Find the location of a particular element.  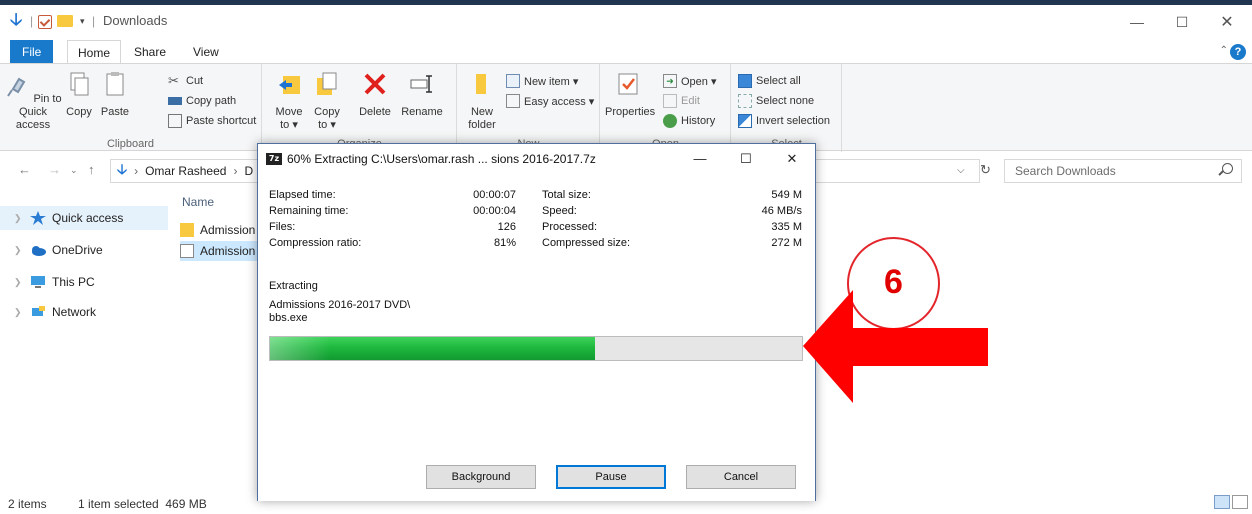

address-dropdown-icon: ⌵ is located at coordinates (961, 170).